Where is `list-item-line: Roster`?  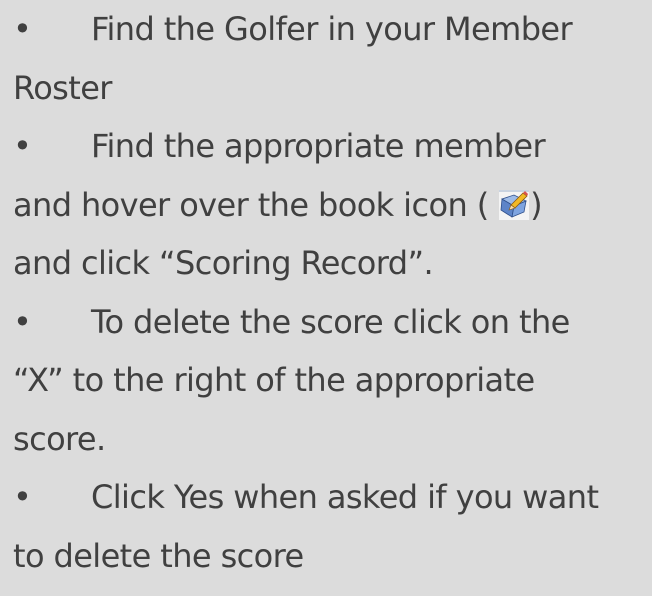 list-item-line: Roster is located at coordinates (327, 88).